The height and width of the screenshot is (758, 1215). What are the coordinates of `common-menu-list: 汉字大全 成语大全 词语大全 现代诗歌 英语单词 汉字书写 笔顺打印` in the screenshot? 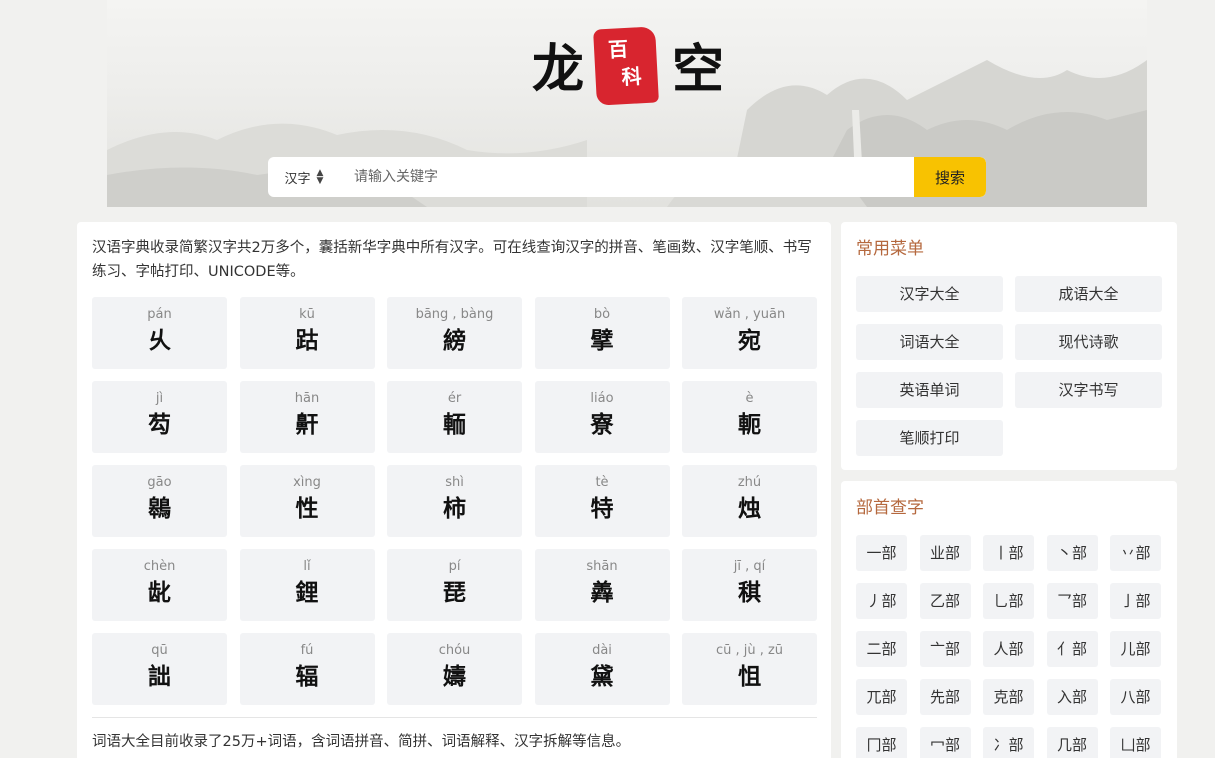 It's located at (1009, 366).